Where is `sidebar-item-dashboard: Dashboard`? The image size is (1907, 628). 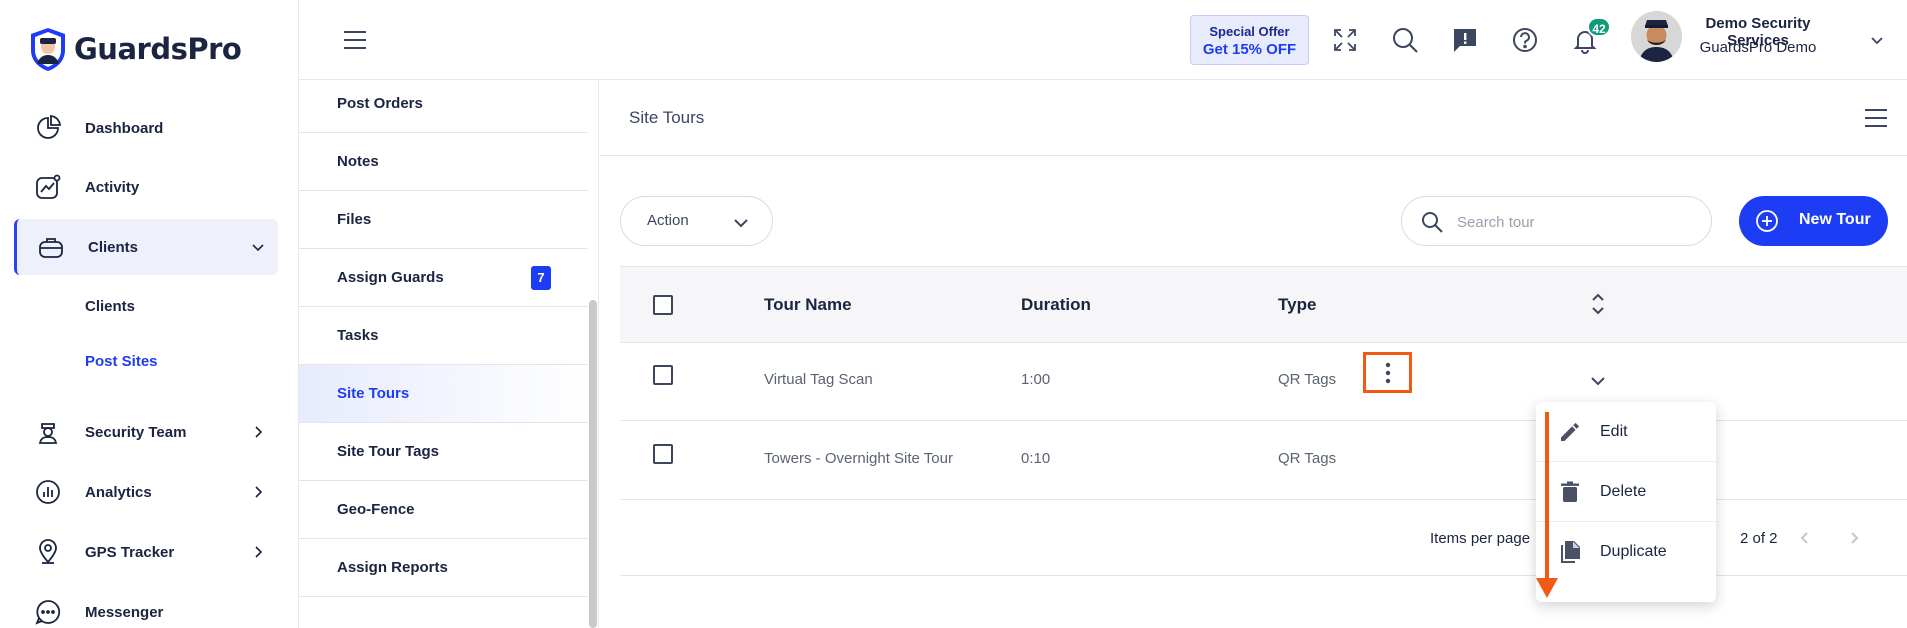
sidebar-item-dashboard: Dashboard is located at coordinates (146, 128).